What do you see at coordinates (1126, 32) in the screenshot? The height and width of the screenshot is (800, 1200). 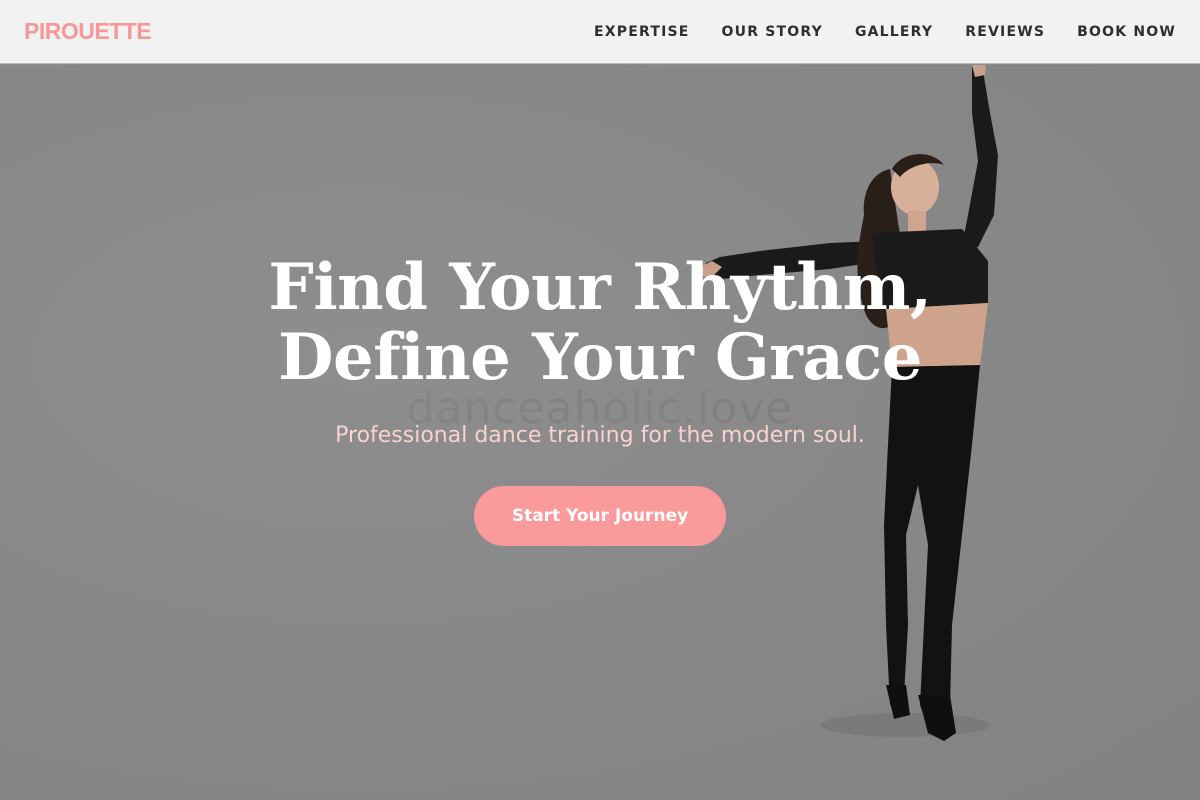 I see `nav-link-book-now: BOOK NOW` at bounding box center [1126, 32].